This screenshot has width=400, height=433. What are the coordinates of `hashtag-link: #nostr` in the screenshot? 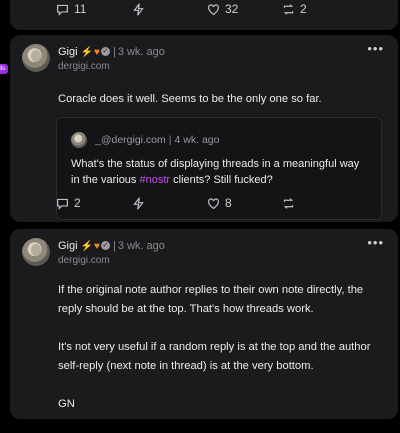 It's located at (154, 180).